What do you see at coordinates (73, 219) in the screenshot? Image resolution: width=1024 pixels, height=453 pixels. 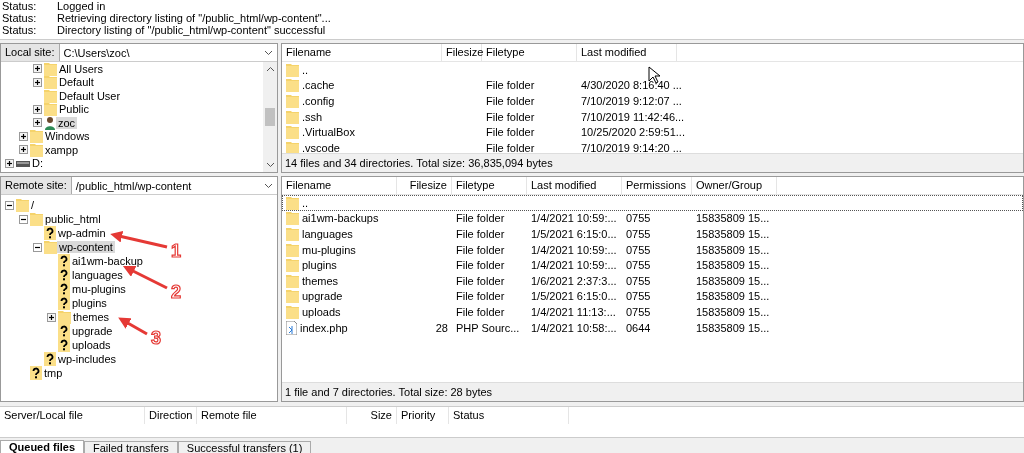 I see `tree-item: public_html` at bounding box center [73, 219].